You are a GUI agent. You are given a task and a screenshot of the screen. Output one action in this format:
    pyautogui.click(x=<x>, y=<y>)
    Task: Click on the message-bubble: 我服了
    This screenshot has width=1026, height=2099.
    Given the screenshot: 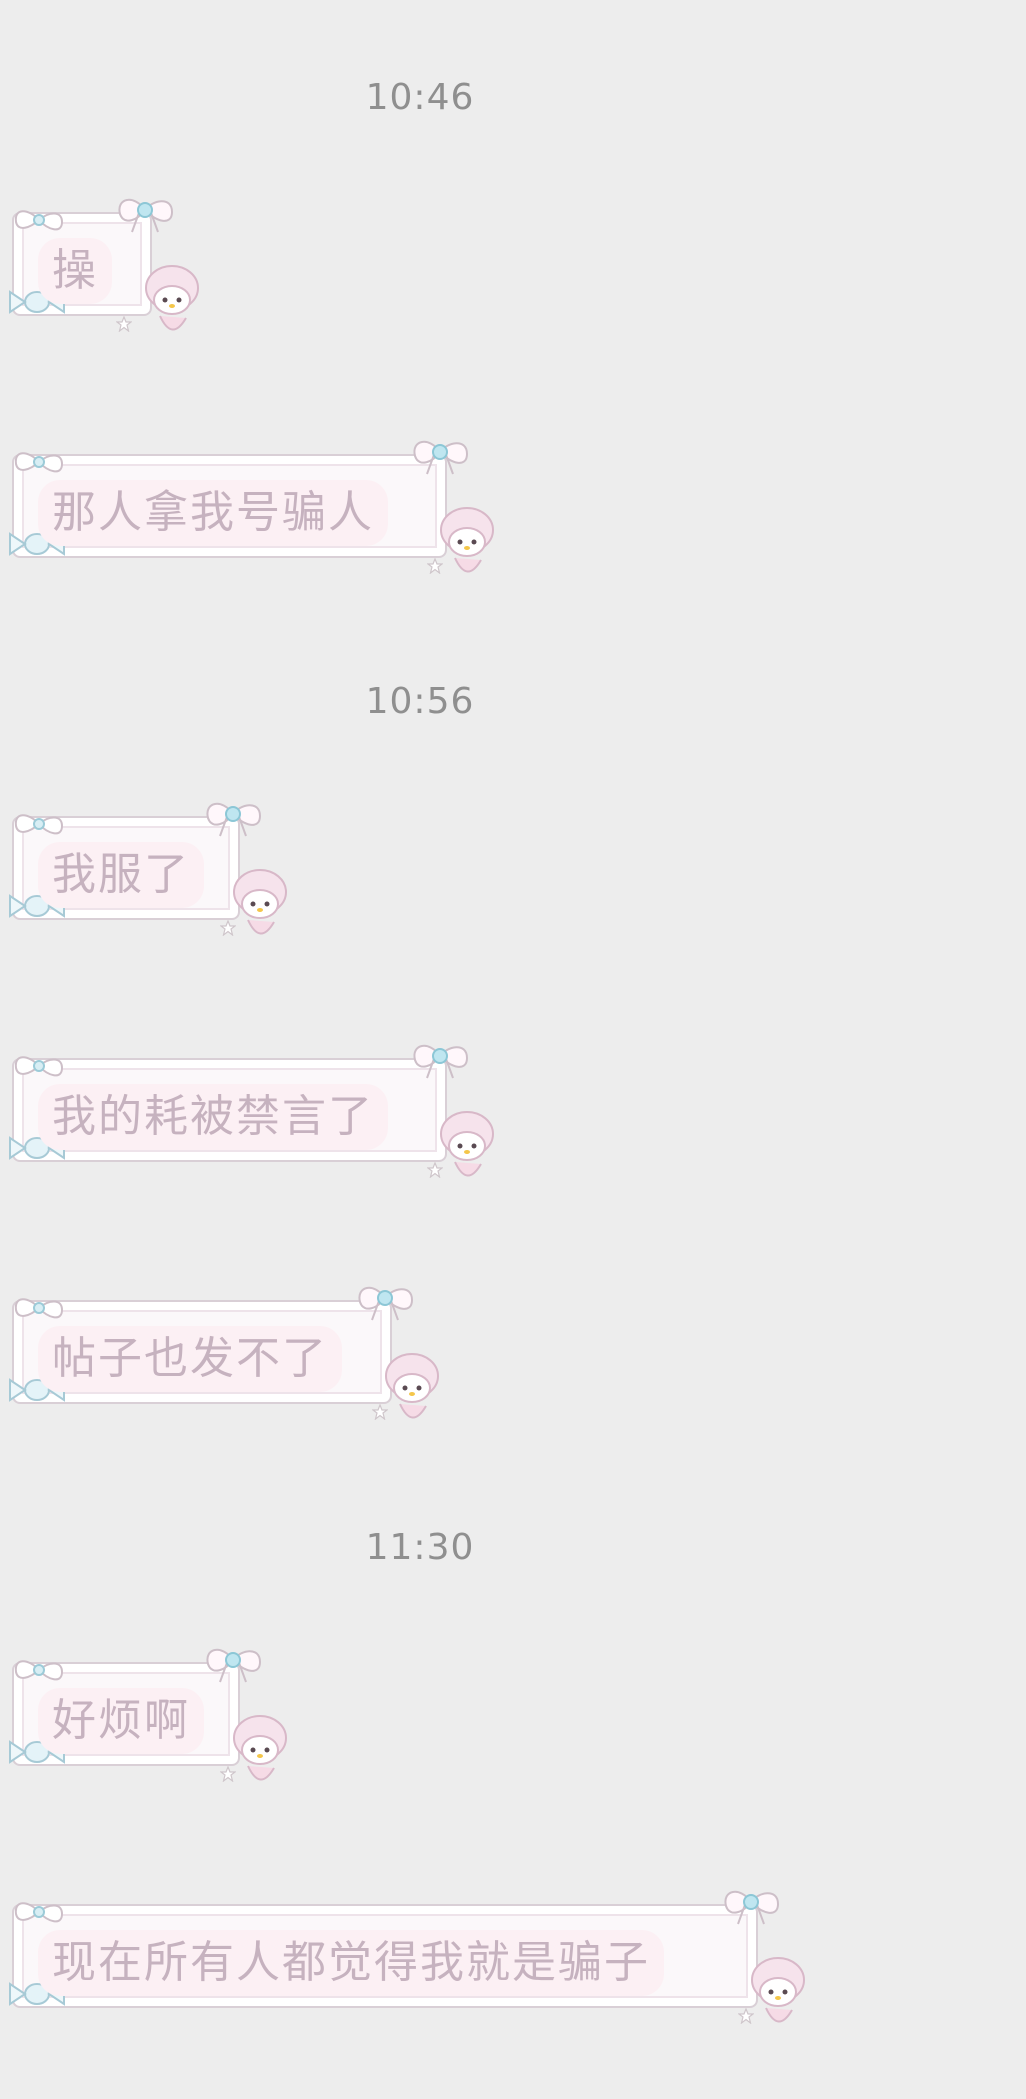 What is the action you would take?
    pyautogui.click(x=148, y=867)
    